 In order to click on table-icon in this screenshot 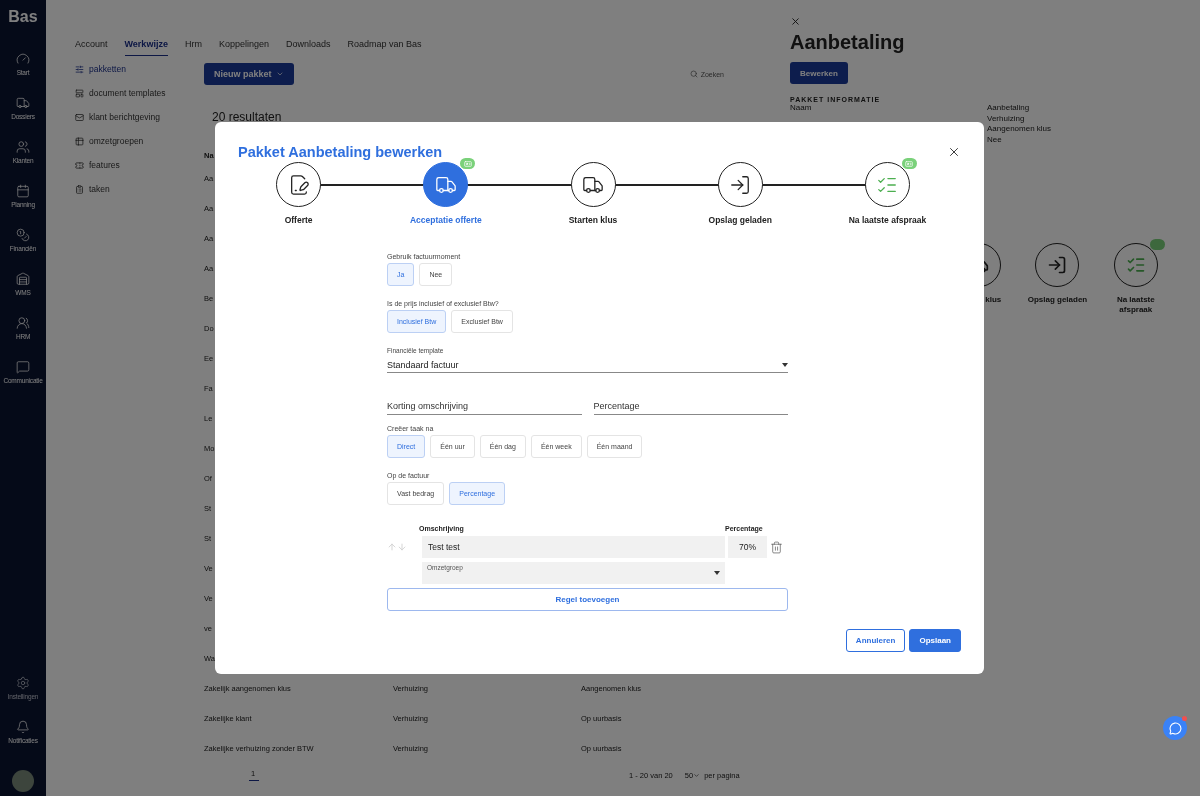, I will do `click(79, 141)`.